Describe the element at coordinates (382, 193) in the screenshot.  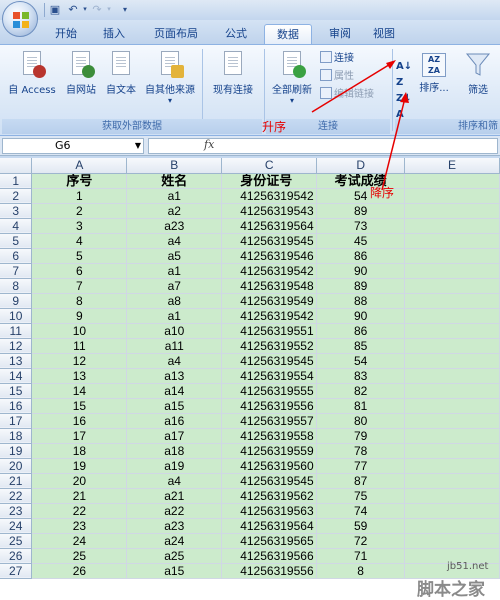
I see `descending-annotation: 降序` at that location.